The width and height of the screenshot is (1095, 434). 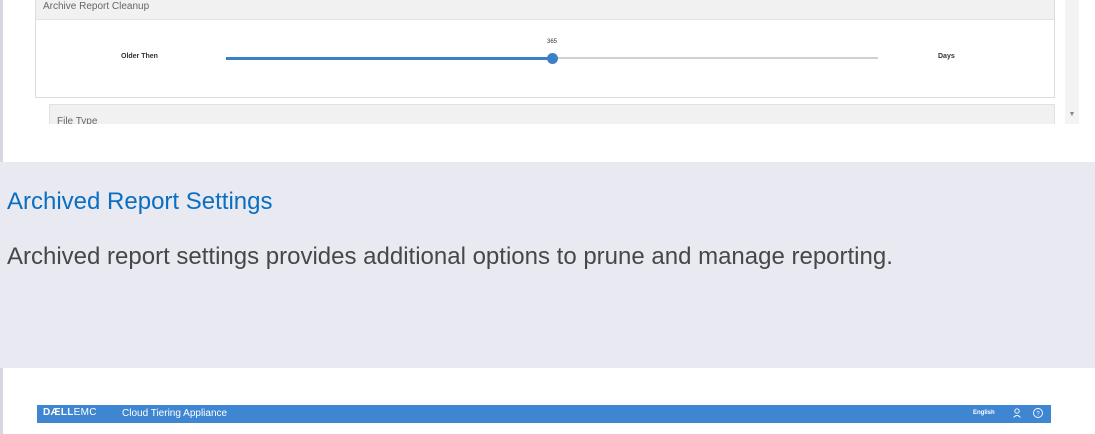 I want to click on language-selector: English, so click(x=984, y=413).